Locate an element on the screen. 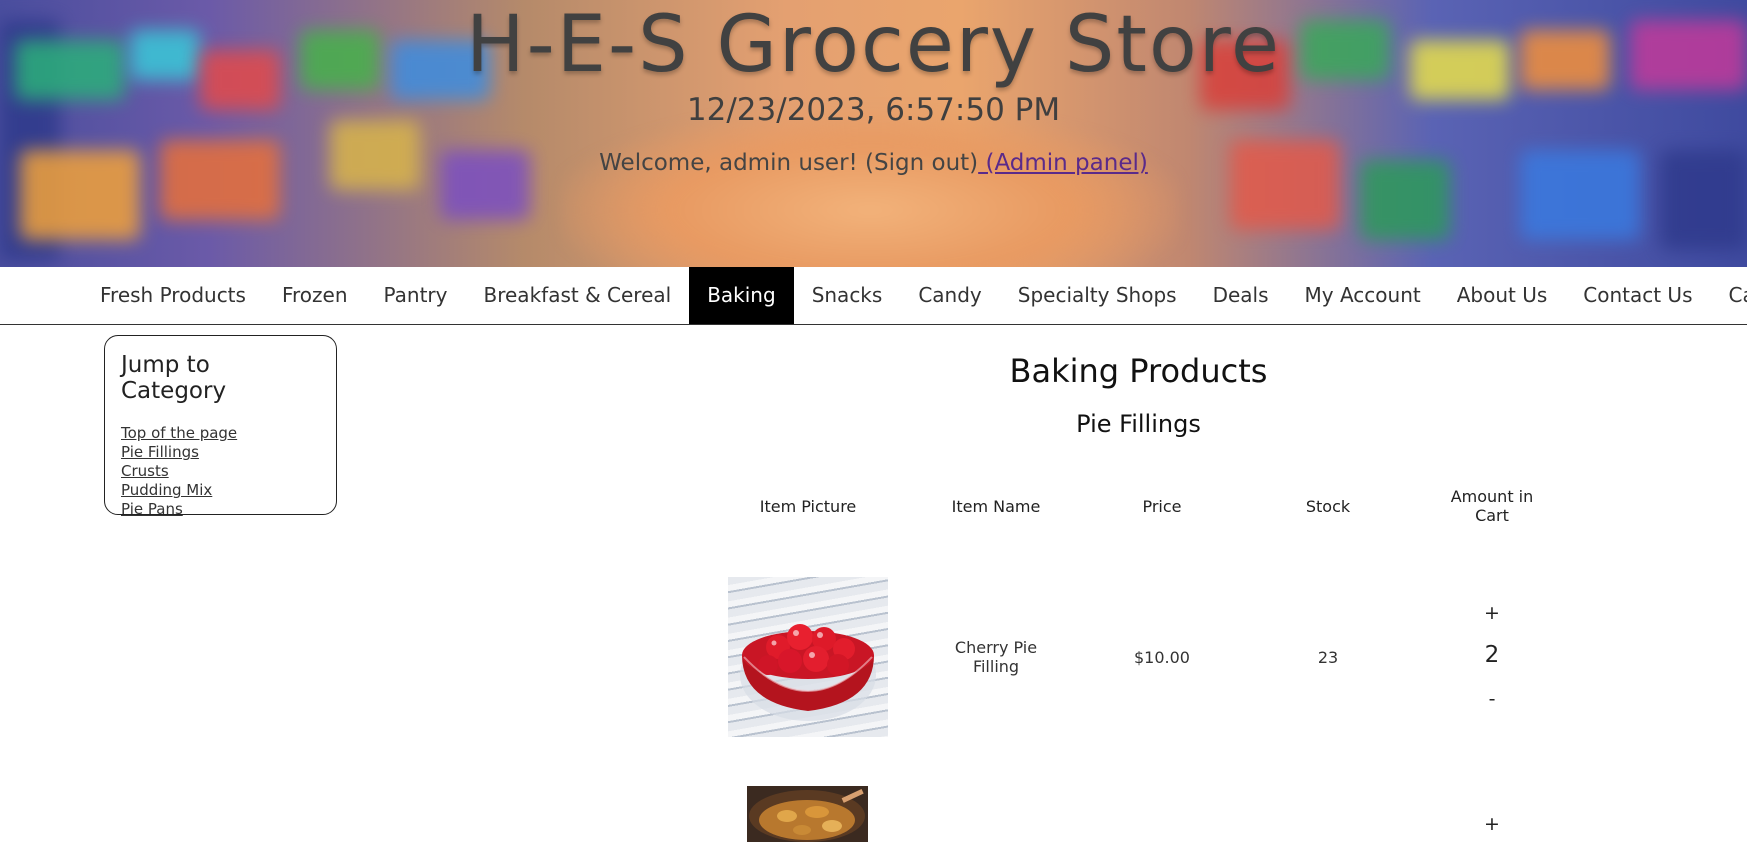 The image size is (1747, 842). nav-item-baking: Baking is located at coordinates (741, 295).